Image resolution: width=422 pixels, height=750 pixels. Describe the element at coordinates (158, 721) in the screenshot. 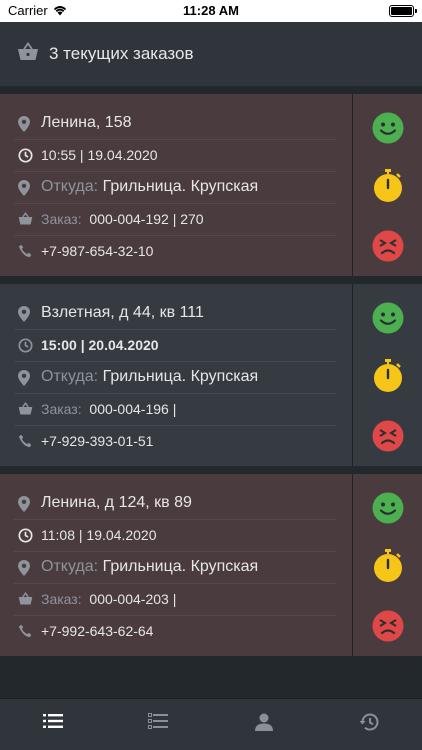

I see `checklist-icon` at that location.